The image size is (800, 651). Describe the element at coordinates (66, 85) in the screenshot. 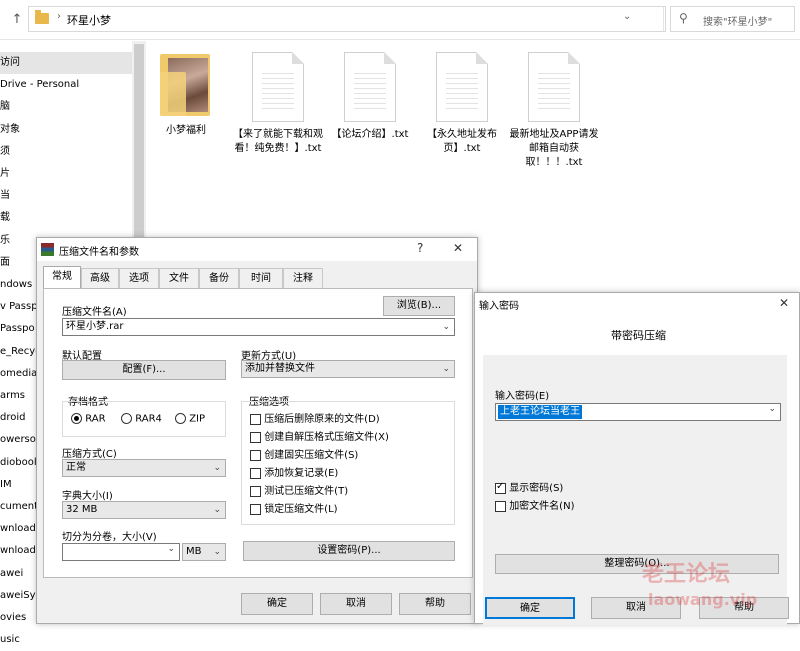

I see `sidebar-item: Drive - Personal` at that location.